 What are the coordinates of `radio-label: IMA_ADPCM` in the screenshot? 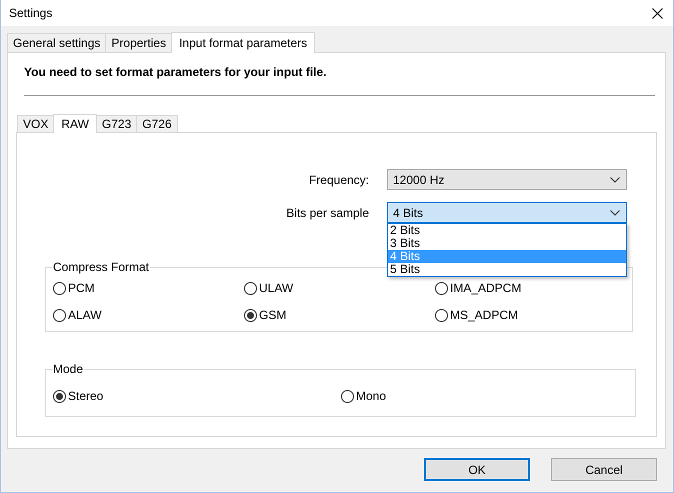 It's located at (486, 288).